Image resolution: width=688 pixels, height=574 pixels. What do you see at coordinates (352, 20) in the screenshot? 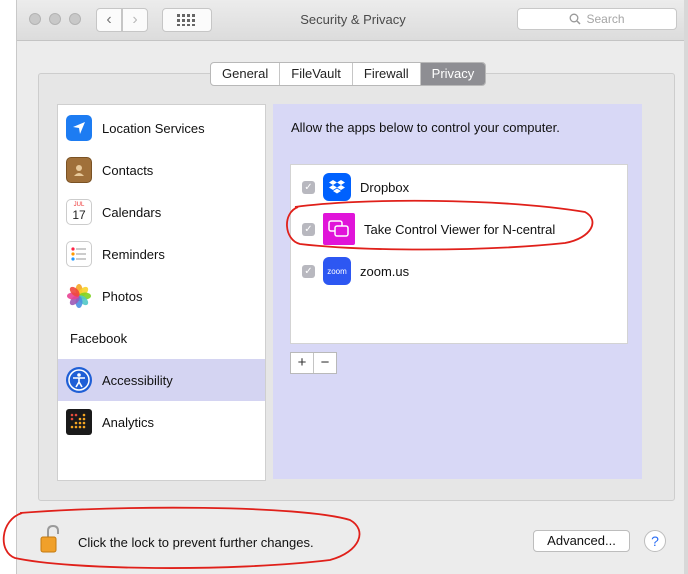
I see `title-bar: ‹ › Security & Privacy Search` at bounding box center [352, 20].